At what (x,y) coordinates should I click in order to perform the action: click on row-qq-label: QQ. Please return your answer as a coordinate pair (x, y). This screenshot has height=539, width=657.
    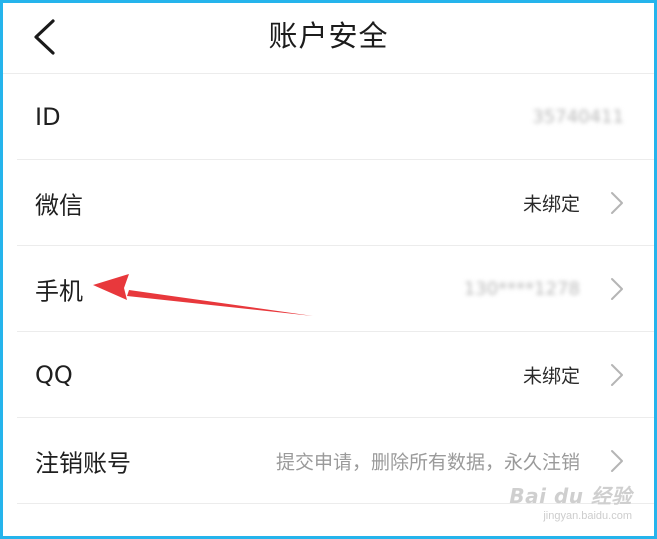
    Looking at the image, I should click on (54, 374).